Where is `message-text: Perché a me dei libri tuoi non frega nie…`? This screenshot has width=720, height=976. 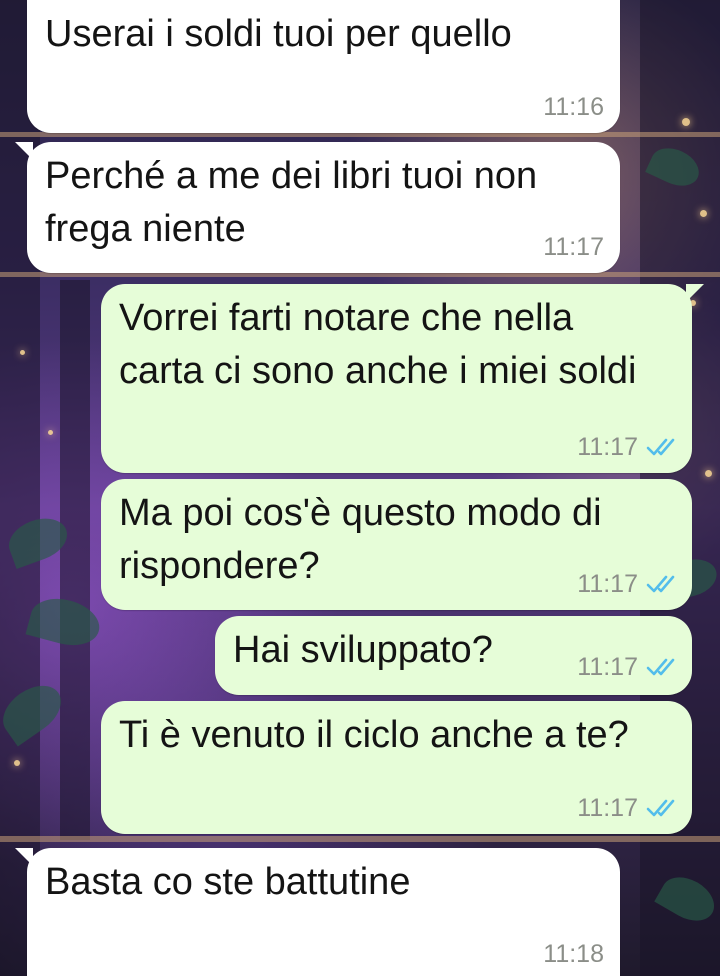
message-text: Perché a me dei libri tuoi non frega nie… is located at coordinates (291, 202).